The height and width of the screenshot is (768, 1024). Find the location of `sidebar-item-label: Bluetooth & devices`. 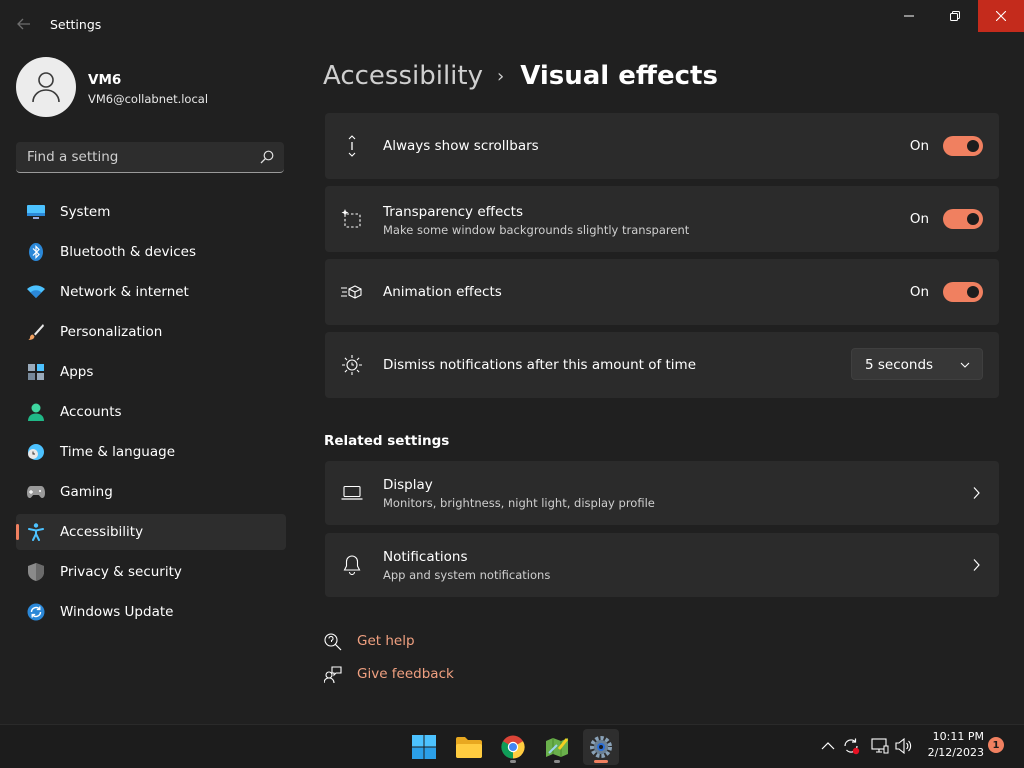

sidebar-item-label: Bluetooth & devices is located at coordinates (128, 252).